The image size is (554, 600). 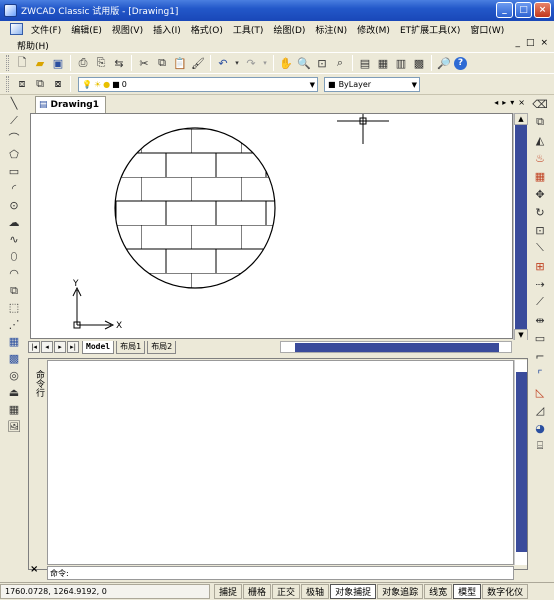 What do you see at coordinates (396, 347) in the screenshot?
I see `canvas-horizontal-scrollbar` at bounding box center [396, 347].